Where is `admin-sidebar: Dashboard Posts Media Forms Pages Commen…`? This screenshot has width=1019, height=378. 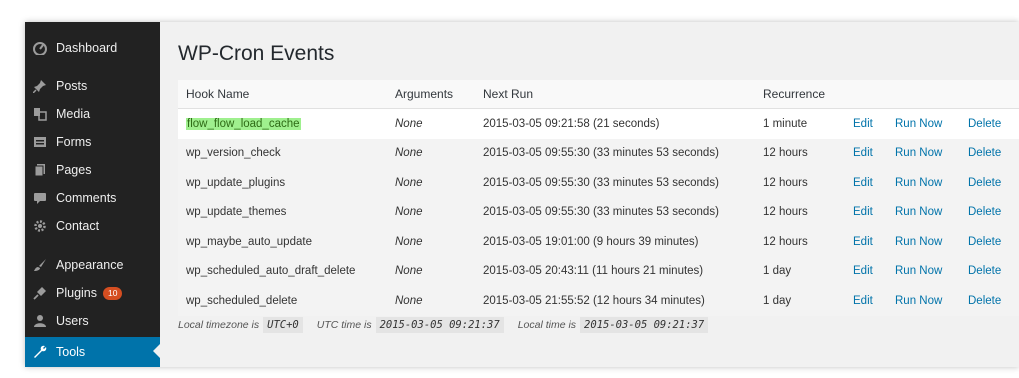 admin-sidebar: Dashboard Posts Media Forms Pages Commen… is located at coordinates (92, 194).